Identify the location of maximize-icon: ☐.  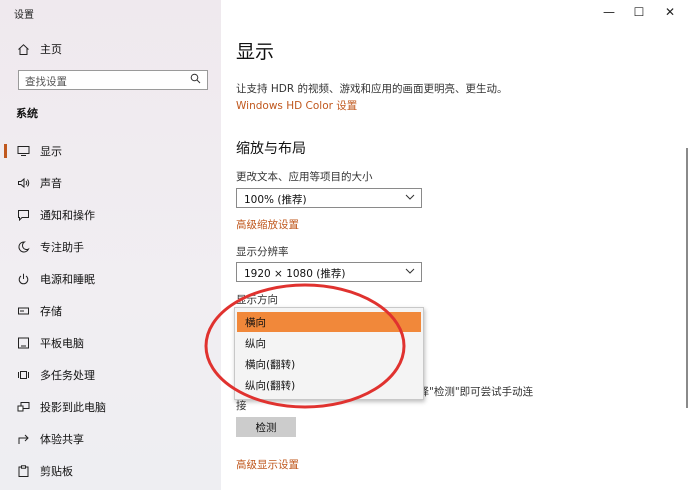
(639, 12).